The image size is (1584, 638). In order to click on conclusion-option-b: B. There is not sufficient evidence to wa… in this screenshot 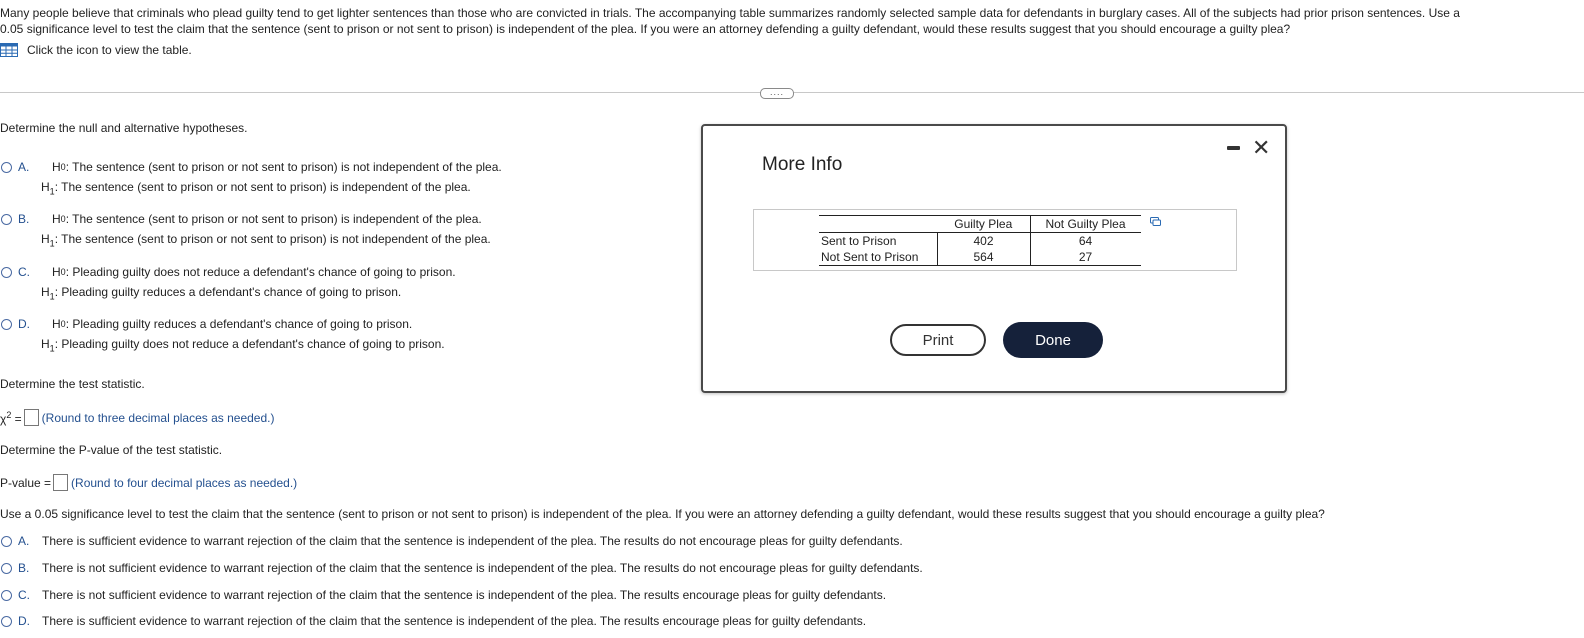, I will do `click(461, 568)`.